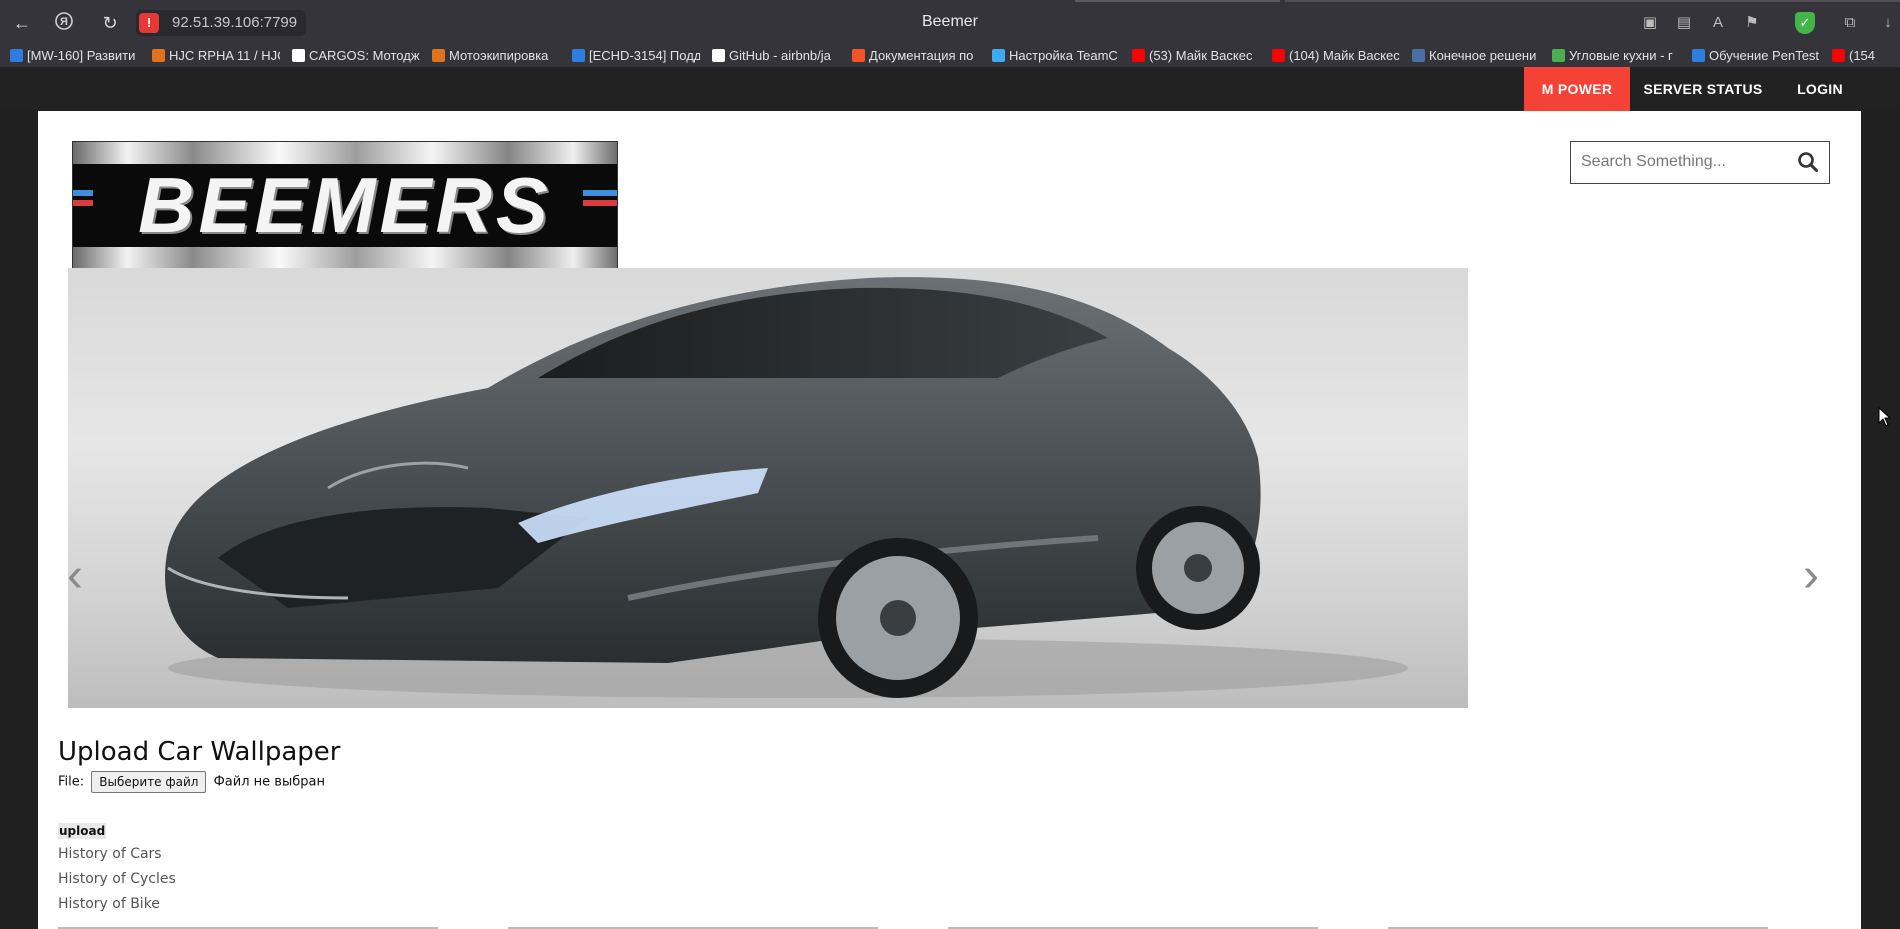 This screenshot has width=1900, height=929. What do you see at coordinates (1684, 23) in the screenshot?
I see `reader-icon: ▤` at bounding box center [1684, 23].